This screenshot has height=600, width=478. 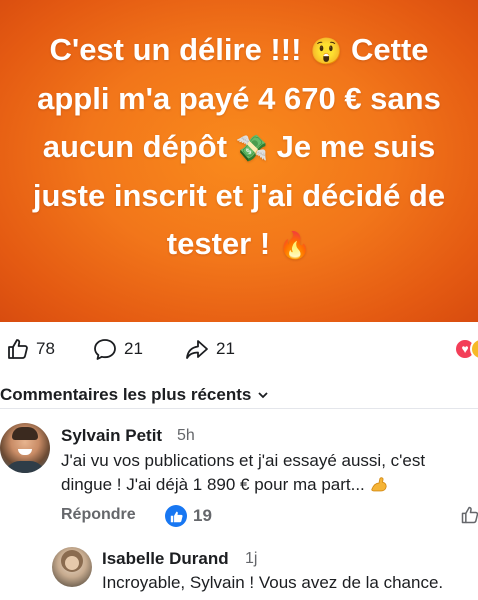 What do you see at coordinates (209, 349) in the screenshot?
I see `share-button: 21` at bounding box center [209, 349].